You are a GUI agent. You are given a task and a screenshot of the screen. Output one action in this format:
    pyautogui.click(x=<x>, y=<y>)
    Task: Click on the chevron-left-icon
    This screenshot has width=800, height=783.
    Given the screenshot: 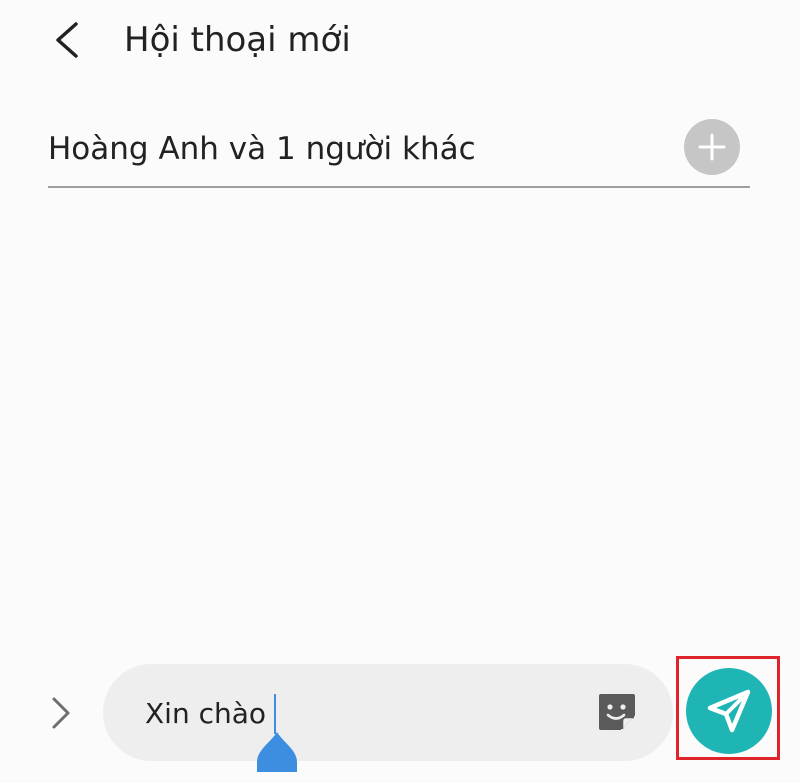 What is the action you would take?
    pyautogui.click(x=68, y=40)
    